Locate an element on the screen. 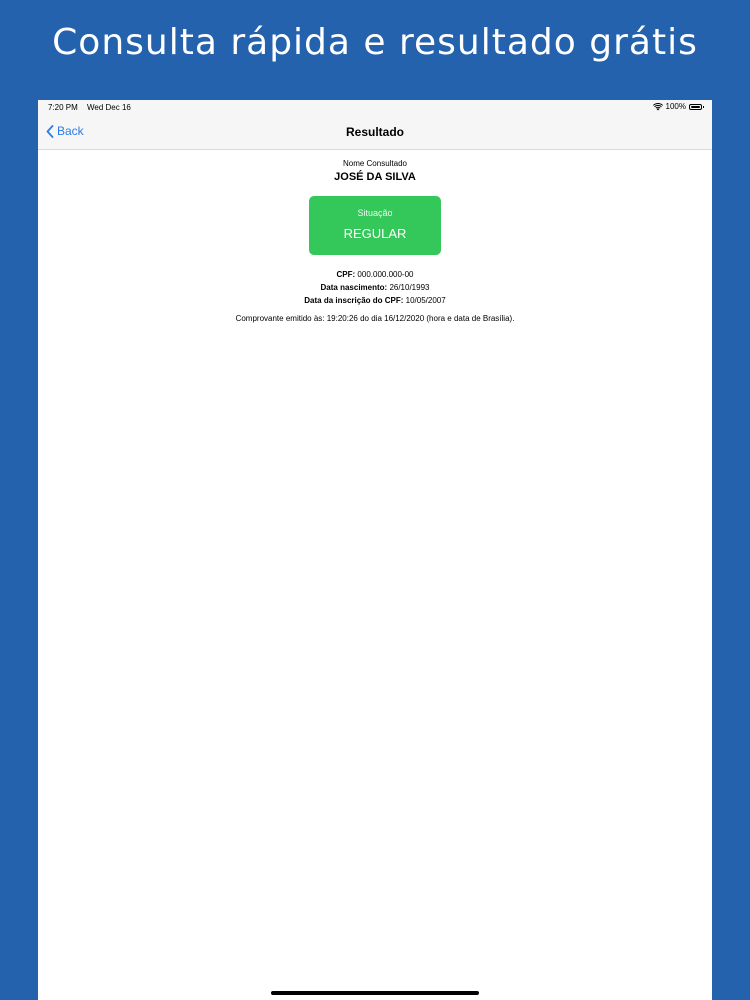 The height and width of the screenshot is (1000, 750). navigation-bar: Back Resultado is located at coordinates (375, 132).